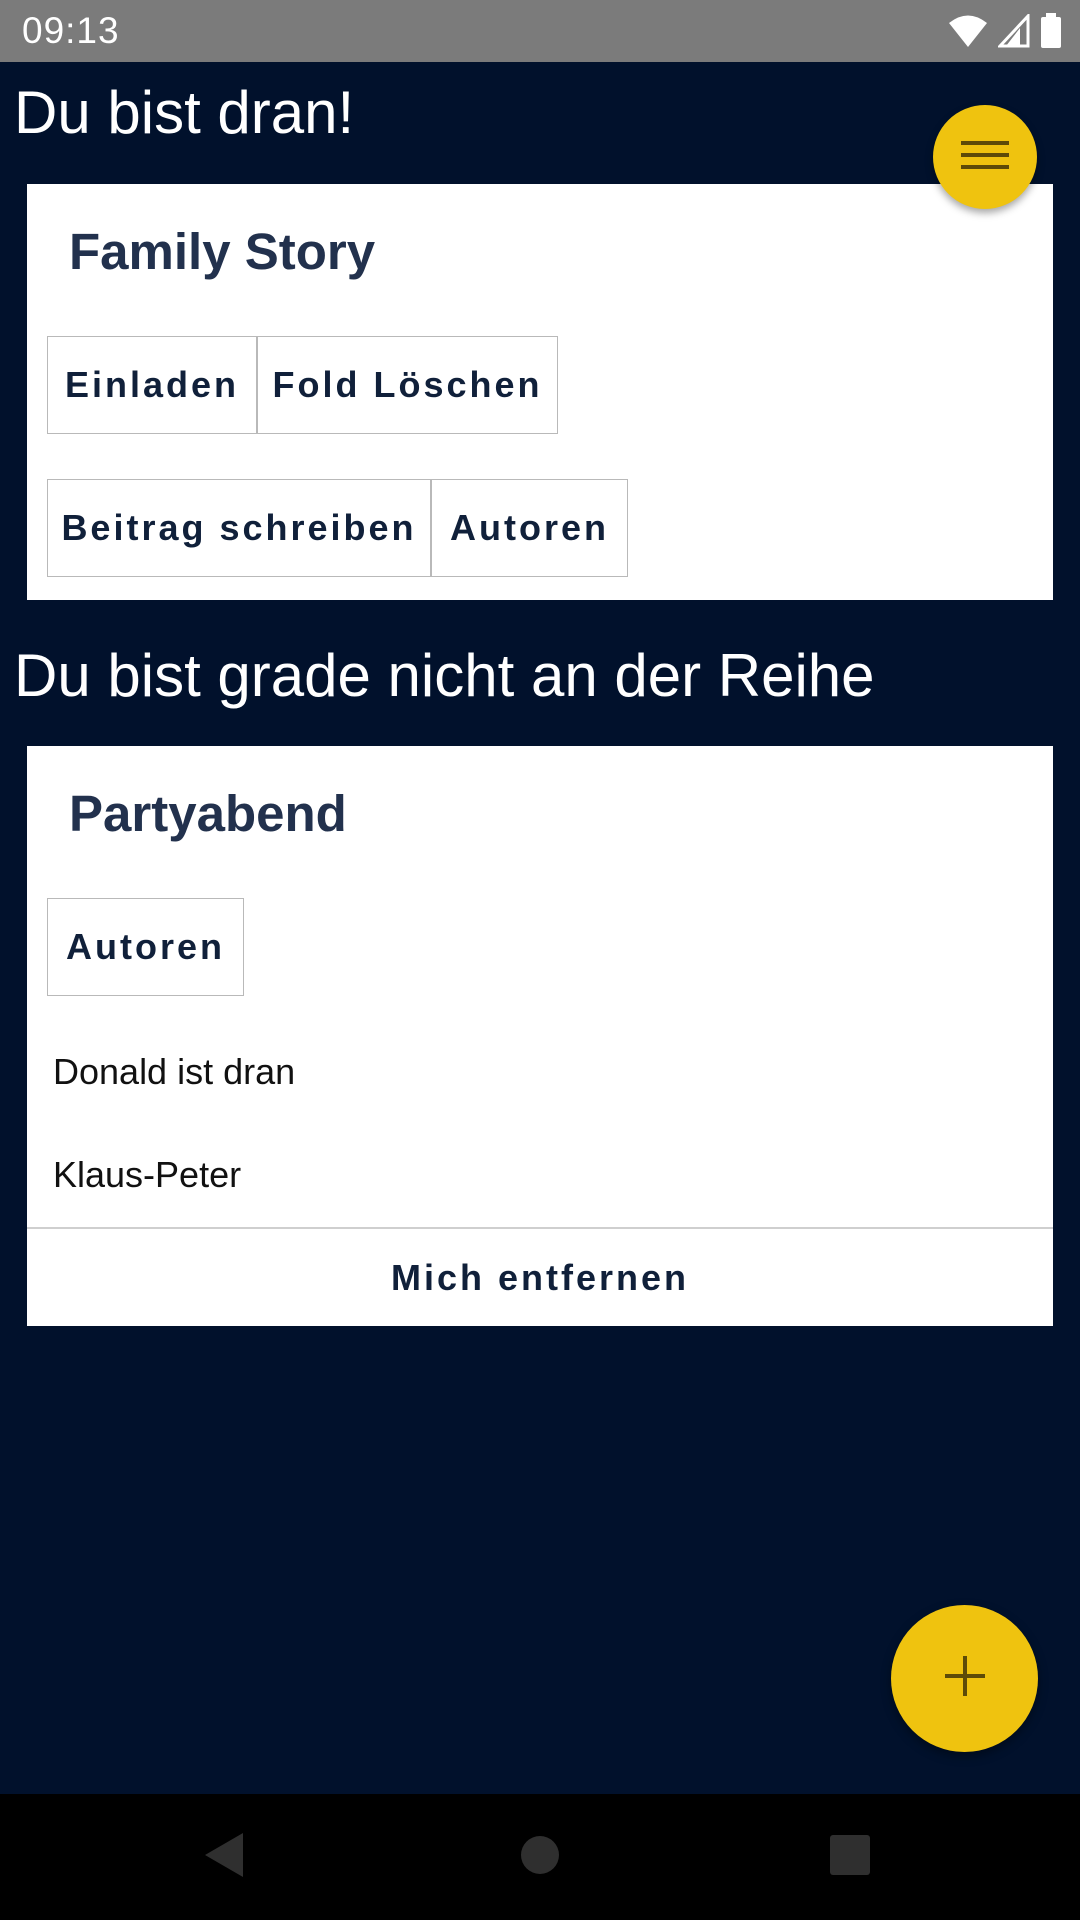 Image resolution: width=1080 pixels, height=1920 pixels. What do you see at coordinates (71, 30) in the screenshot?
I see `status-time: 09:13` at bounding box center [71, 30].